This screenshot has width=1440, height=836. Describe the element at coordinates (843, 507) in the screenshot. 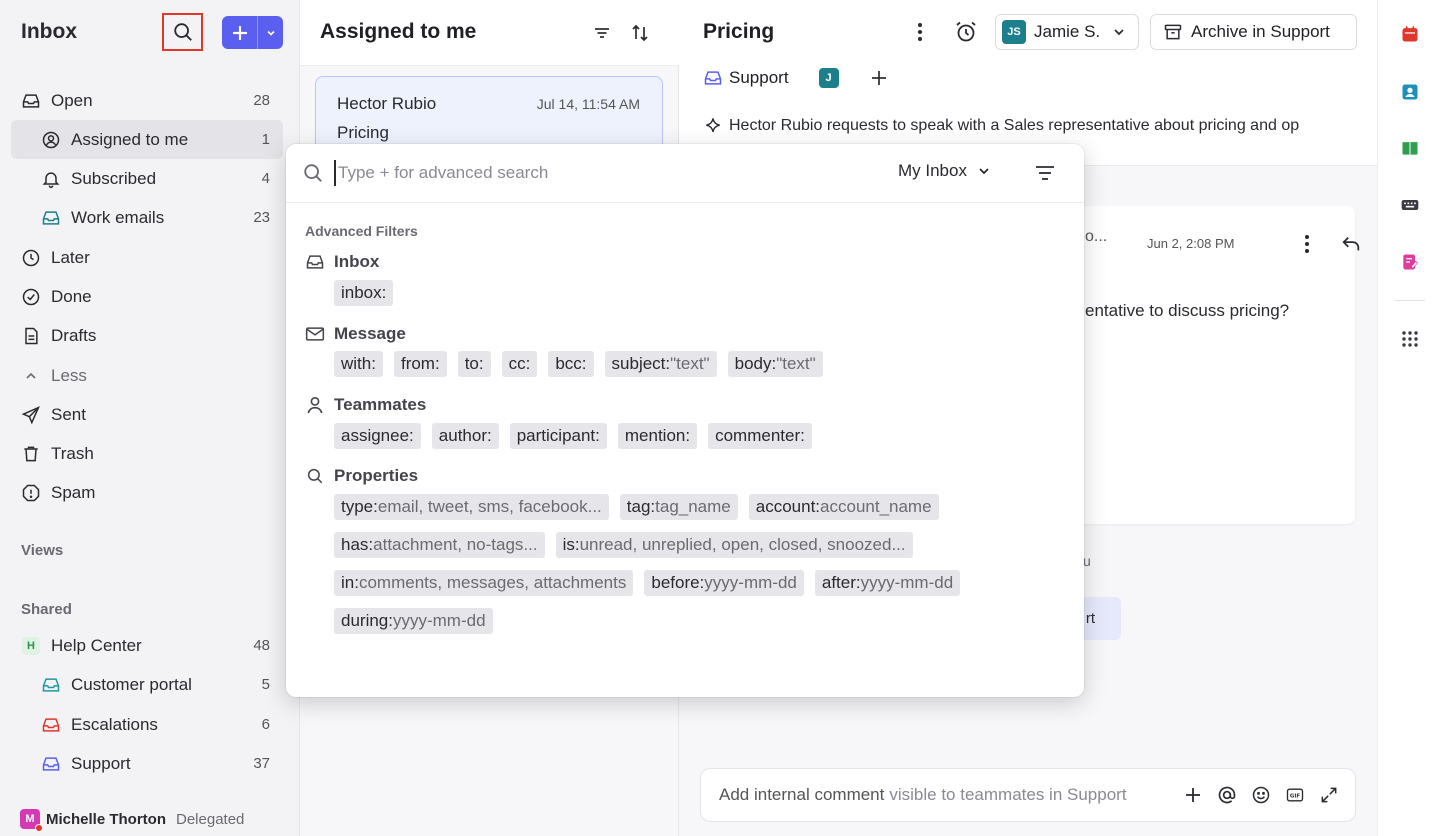

I see `filter-chip: account: account_name` at that location.